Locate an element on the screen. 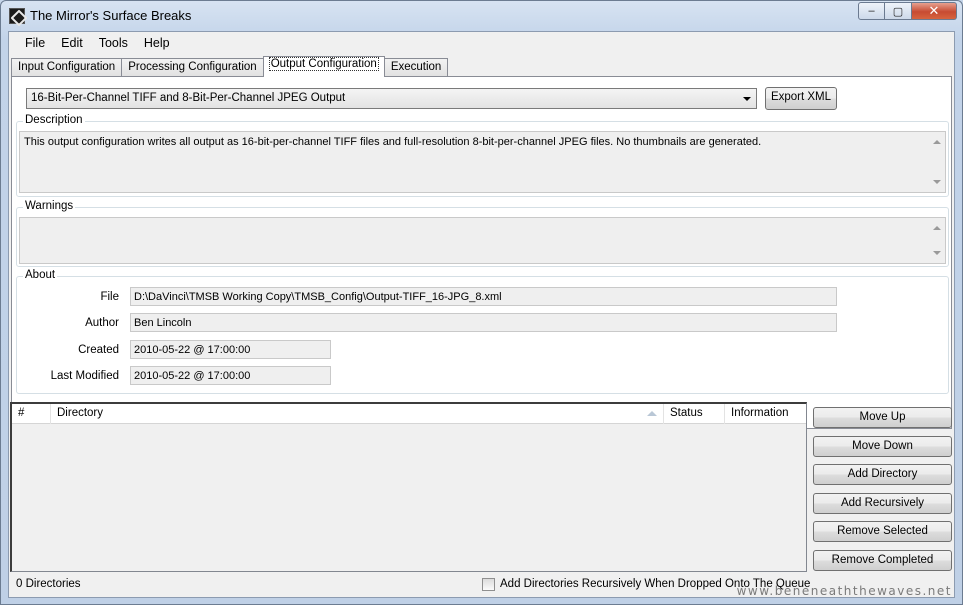 This screenshot has height=605, width=963. window-controls: ‒ ▢ ✕ is located at coordinates (907, 11).